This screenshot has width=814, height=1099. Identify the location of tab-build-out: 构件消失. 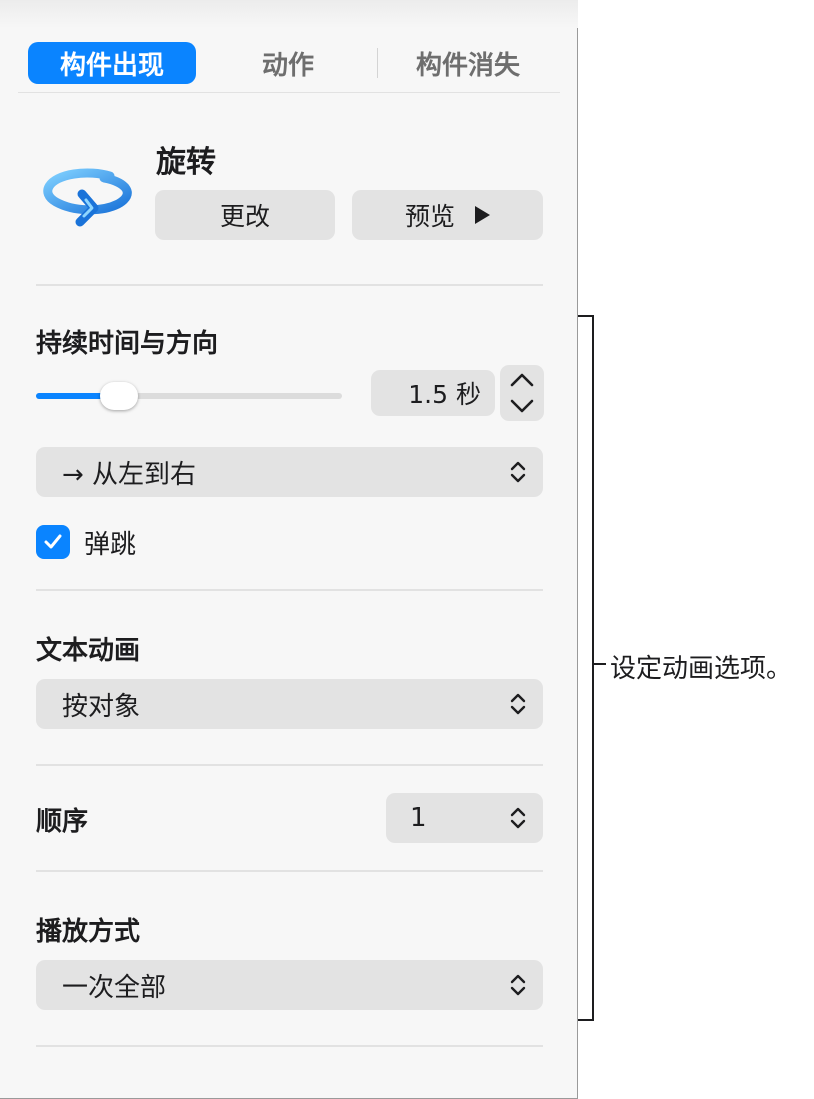
(468, 63).